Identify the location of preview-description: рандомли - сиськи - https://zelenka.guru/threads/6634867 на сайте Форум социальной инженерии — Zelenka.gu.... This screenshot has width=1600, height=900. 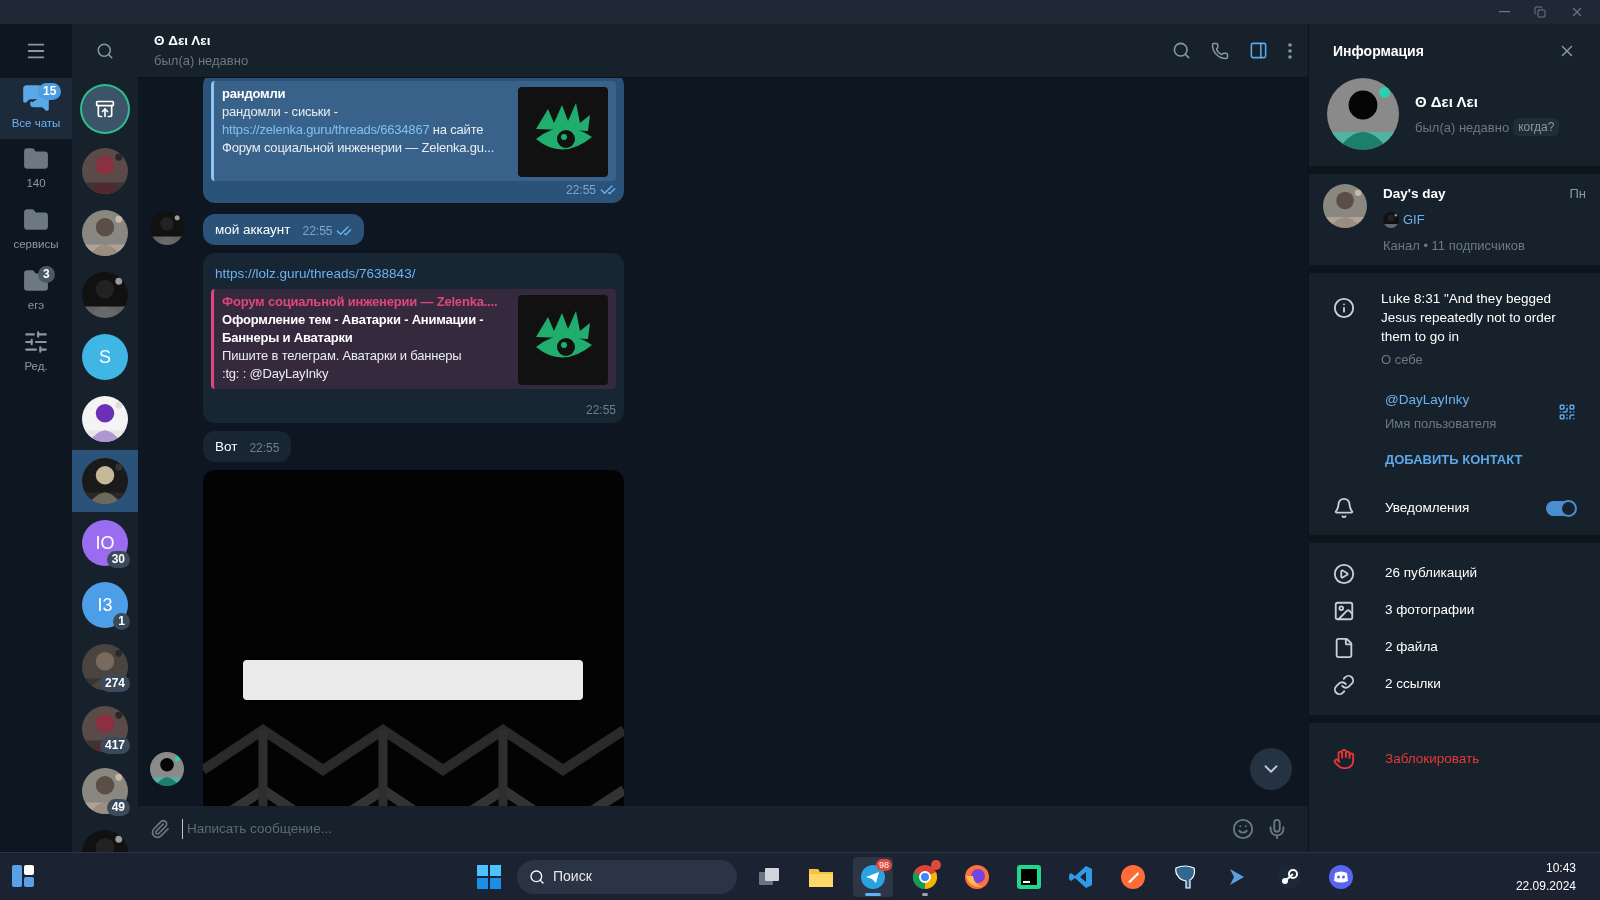
(359, 129).